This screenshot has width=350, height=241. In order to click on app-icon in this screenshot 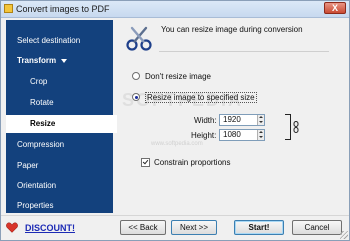, I will do `click(8, 8)`.